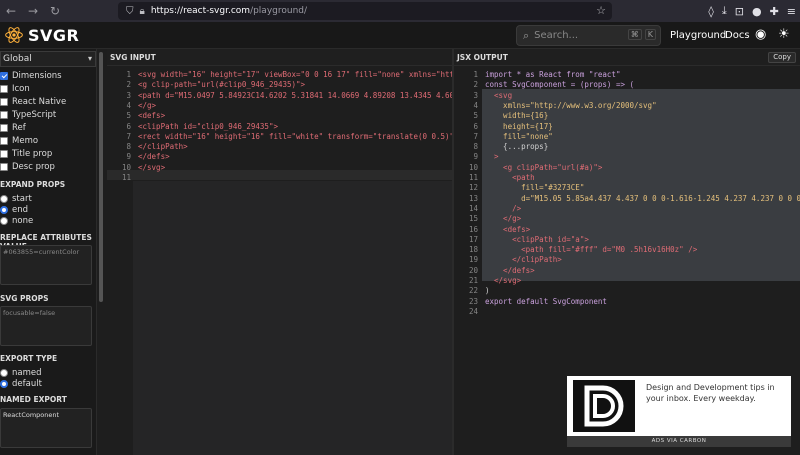  Describe the element at coordinates (21, 384) in the screenshot. I see `radio-default: default` at that location.